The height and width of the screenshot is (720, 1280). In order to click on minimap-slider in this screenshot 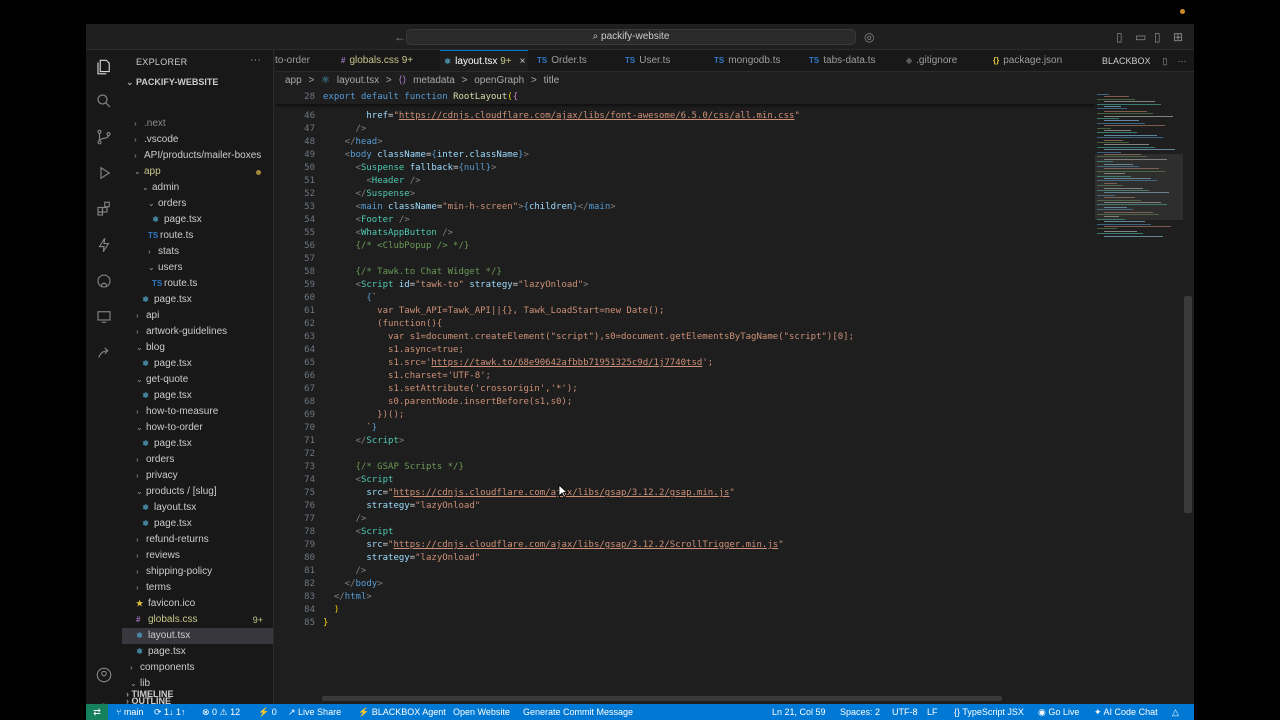, I will do `click(1139, 187)`.